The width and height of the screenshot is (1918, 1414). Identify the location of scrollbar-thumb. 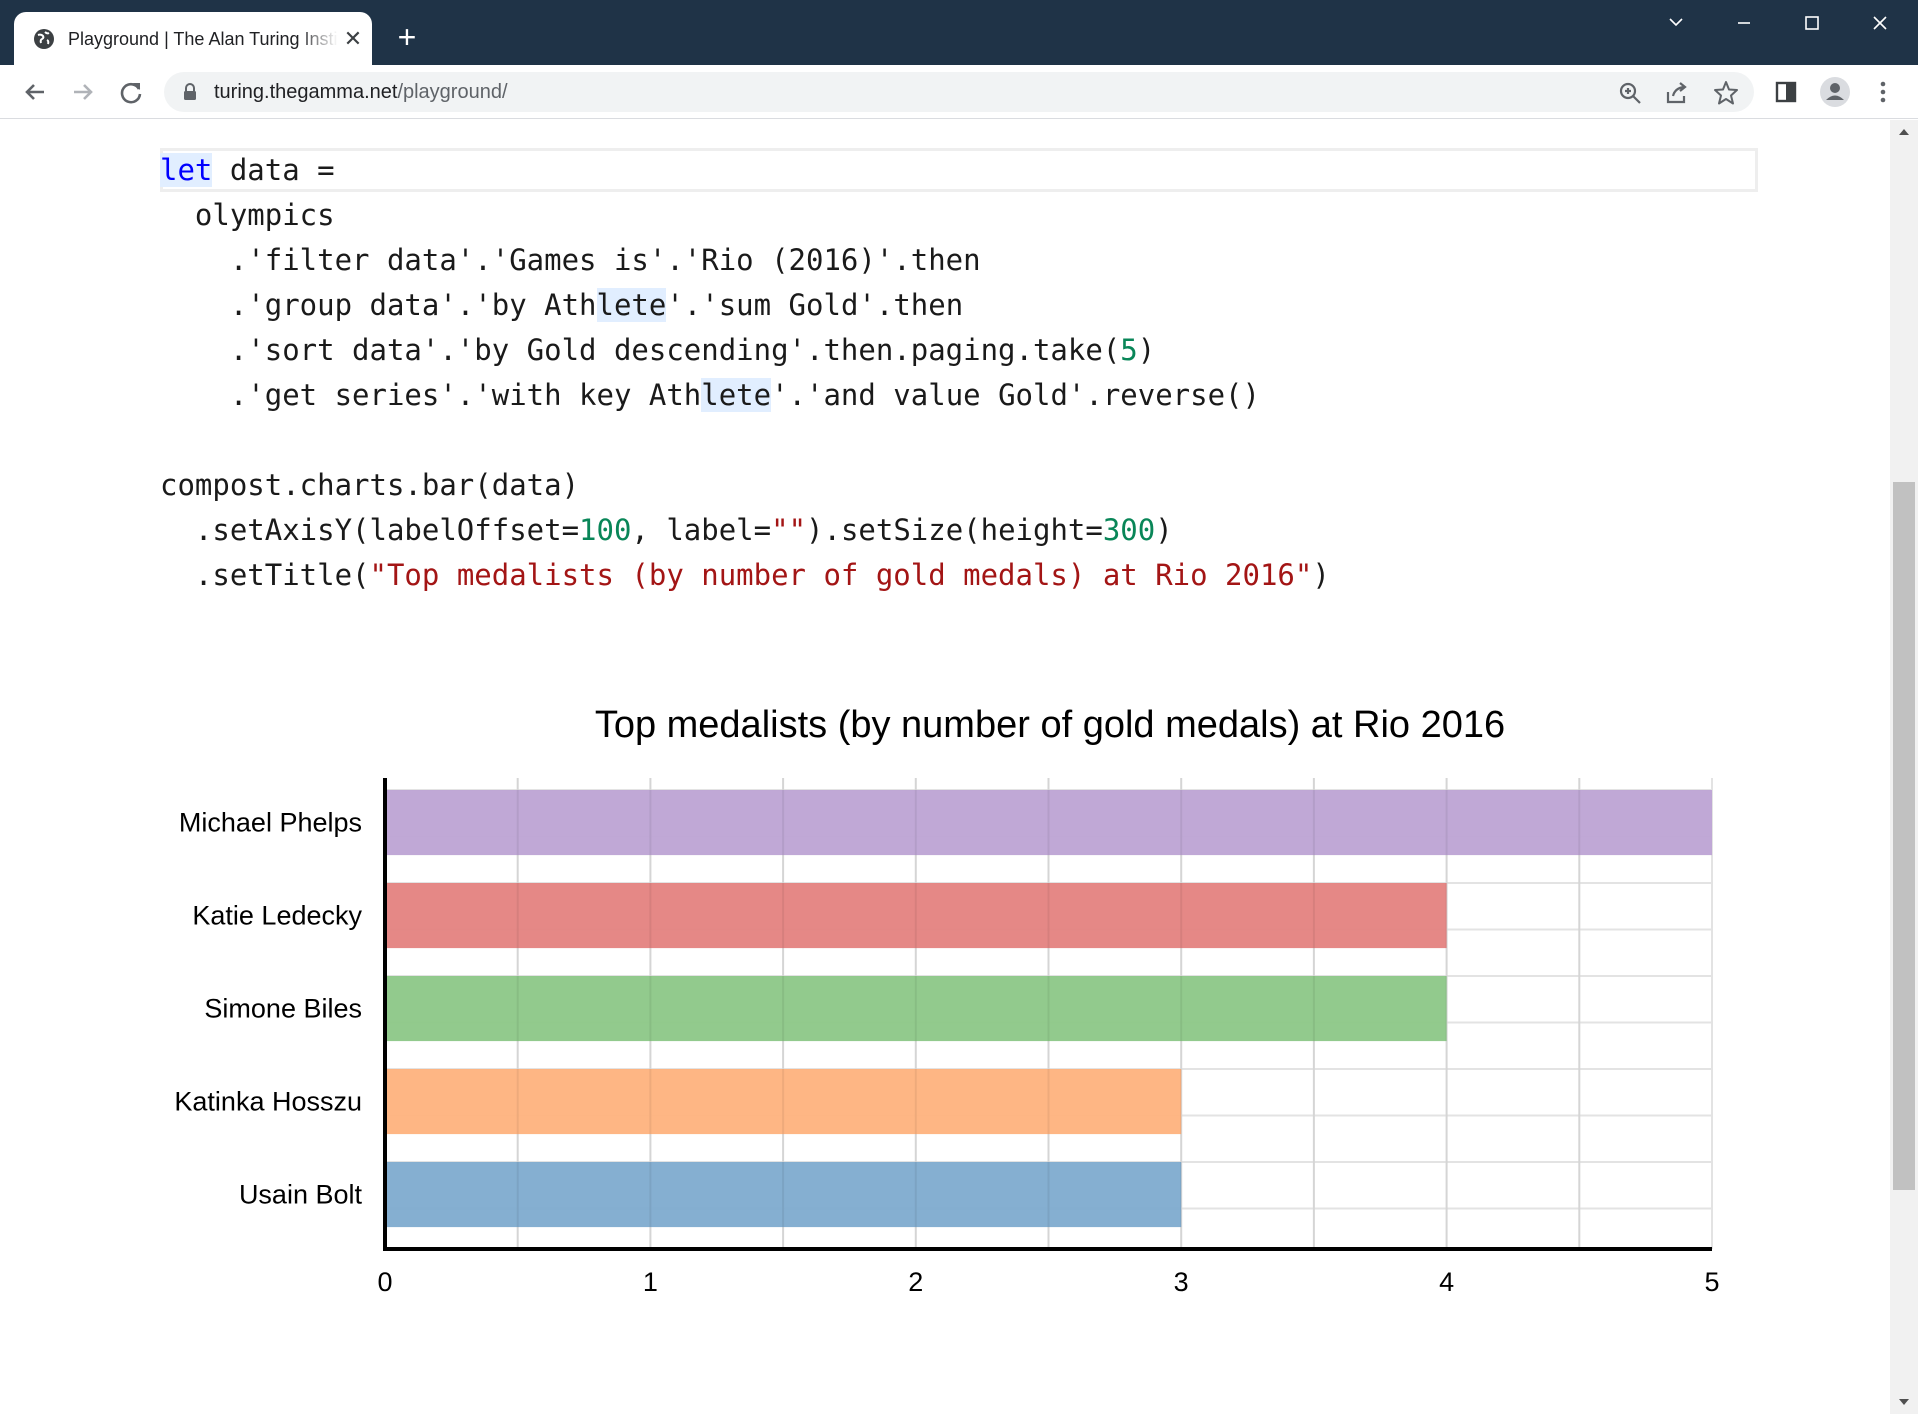
(1904, 836).